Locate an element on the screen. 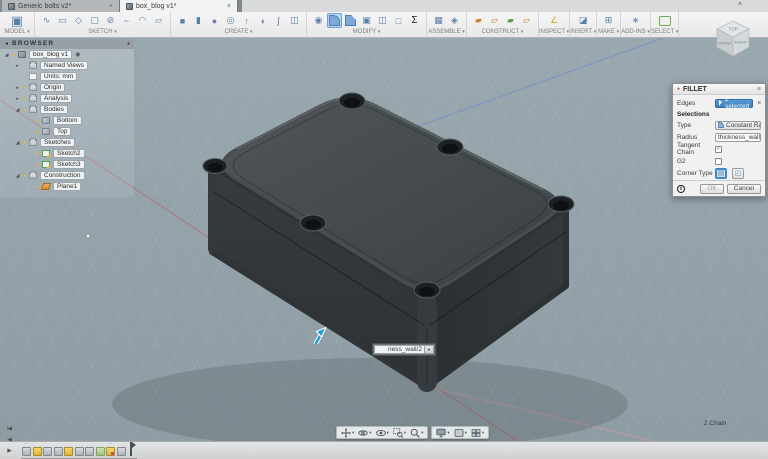 The width and height of the screenshot is (768, 459). browser-item-plane1: ● Plane1 is located at coordinates (67, 186).